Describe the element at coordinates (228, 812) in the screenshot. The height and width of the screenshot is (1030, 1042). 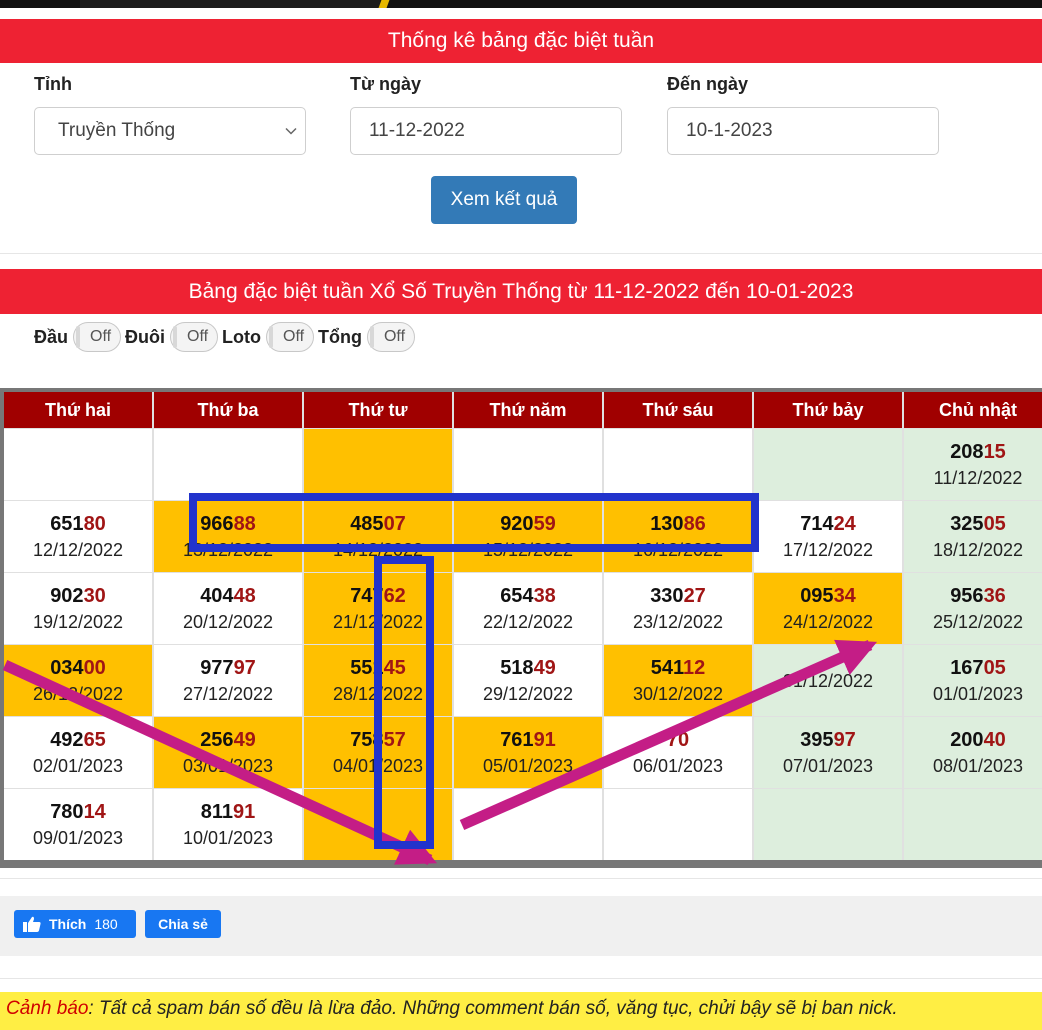
I see `lottery-number: 81191` at that location.